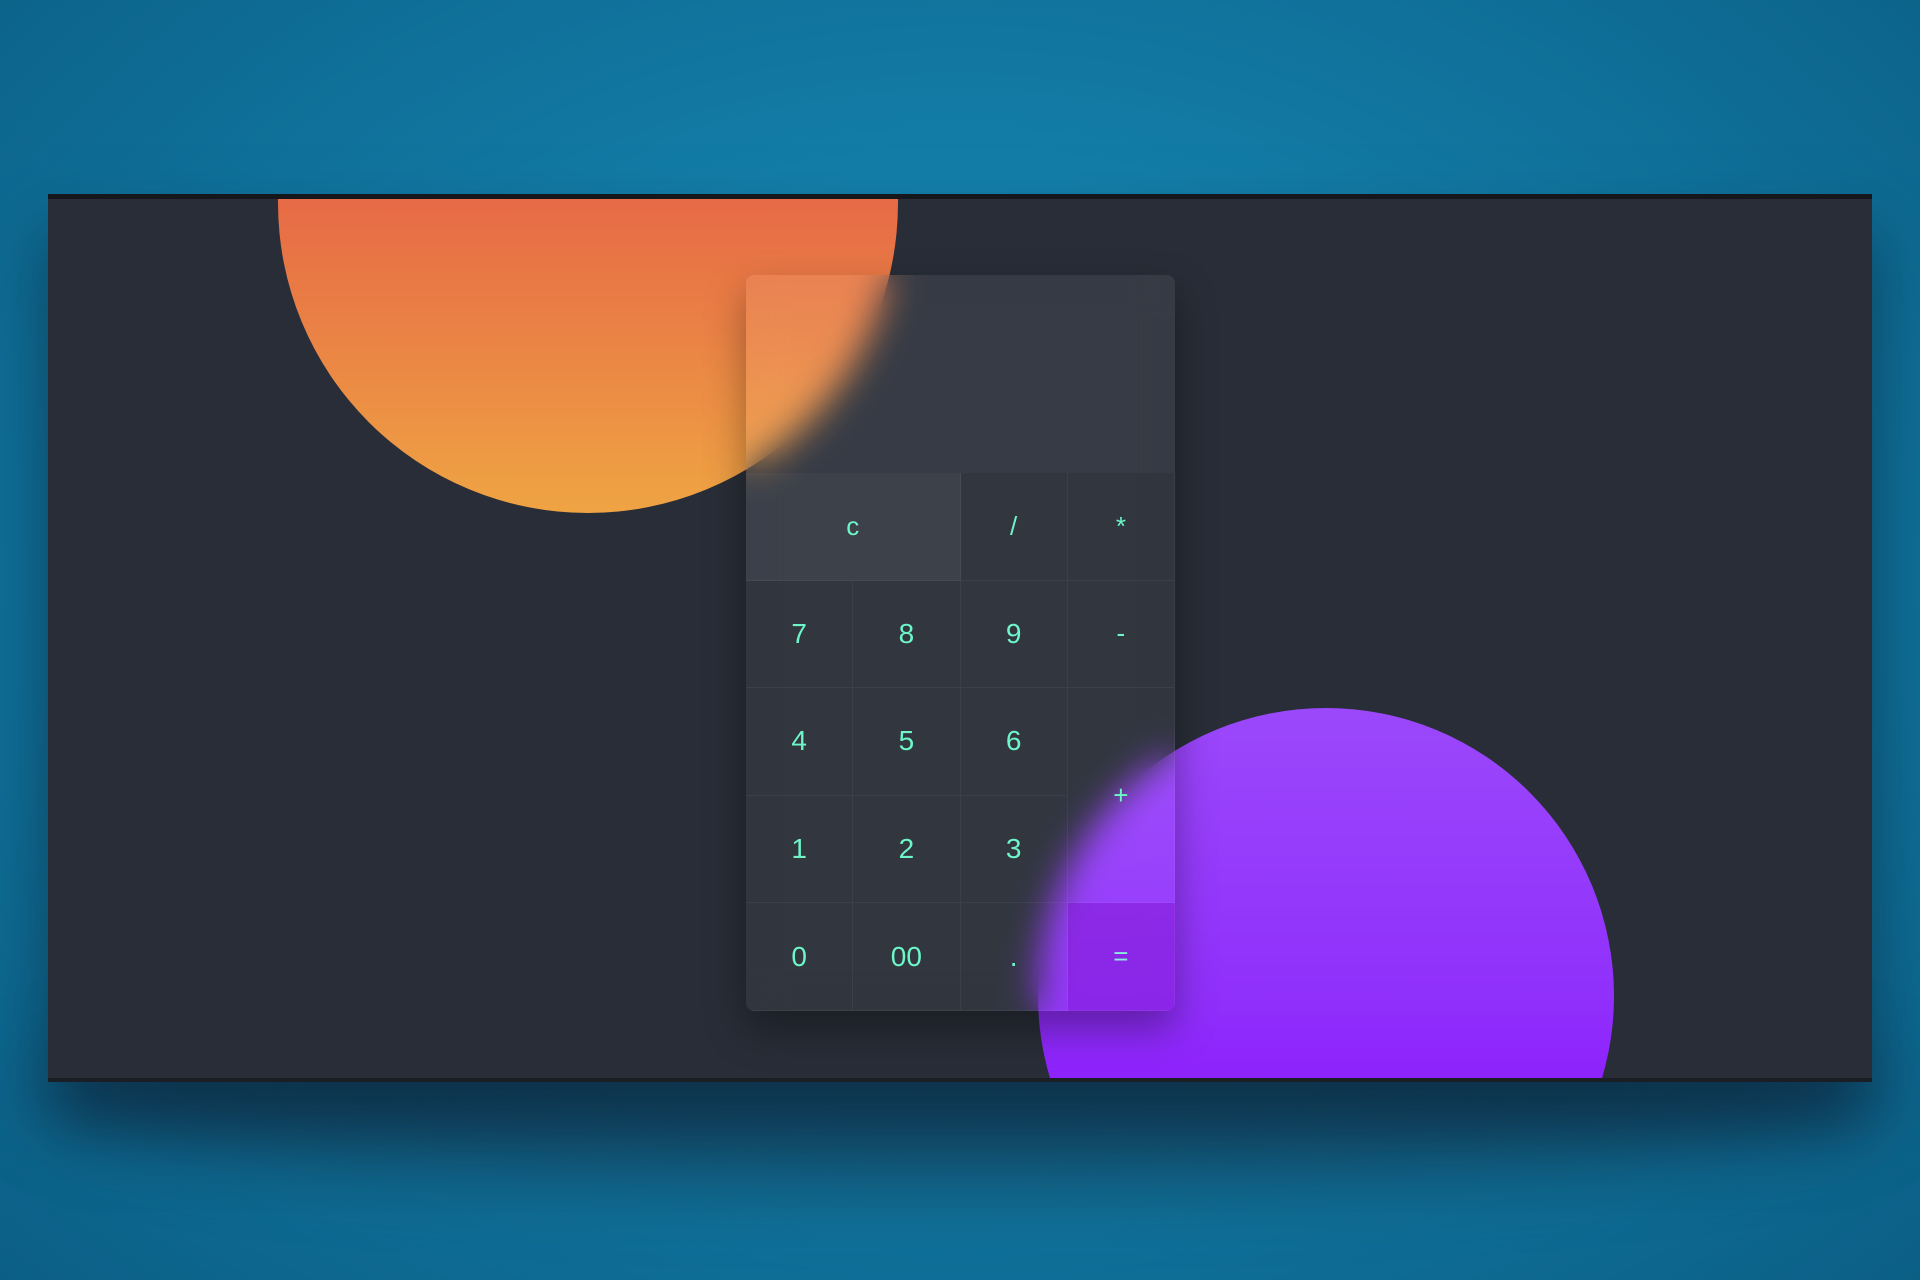 Image resolution: width=1920 pixels, height=1280 pixels. Describe the element at coordinates (1014, 742) in the screenshot. I see `digit-6-button: 6` at that location.